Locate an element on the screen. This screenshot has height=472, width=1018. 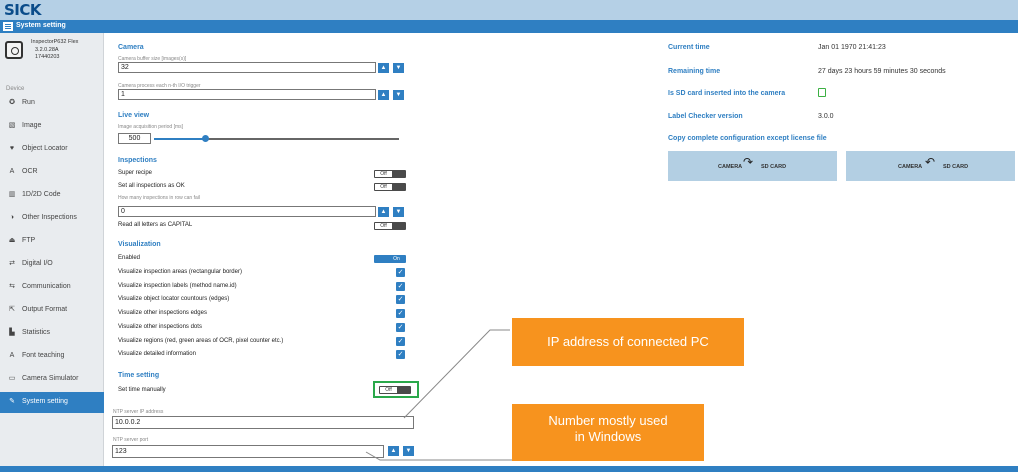
set-time-manually-label: Set time manually is located at coordinates (142, 390).